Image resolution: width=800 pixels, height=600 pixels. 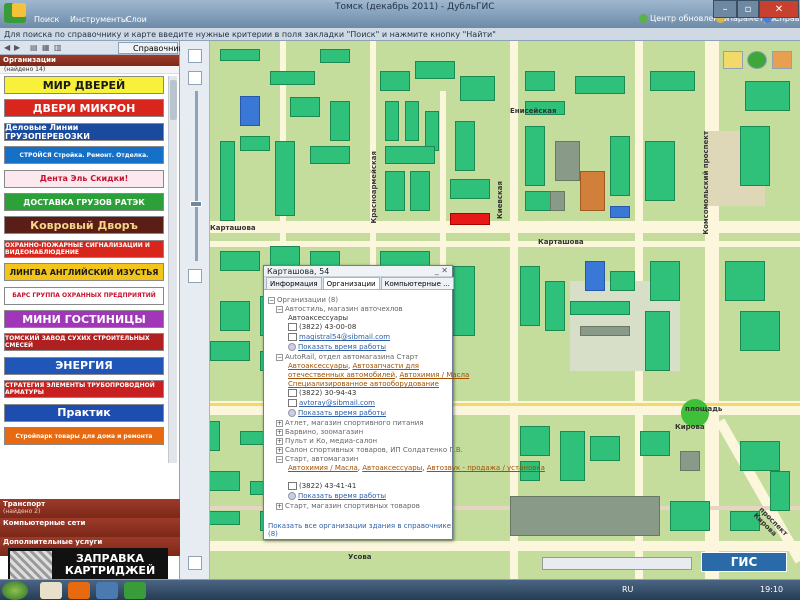 I want to click on share-icon, so click(x=782, y=60).